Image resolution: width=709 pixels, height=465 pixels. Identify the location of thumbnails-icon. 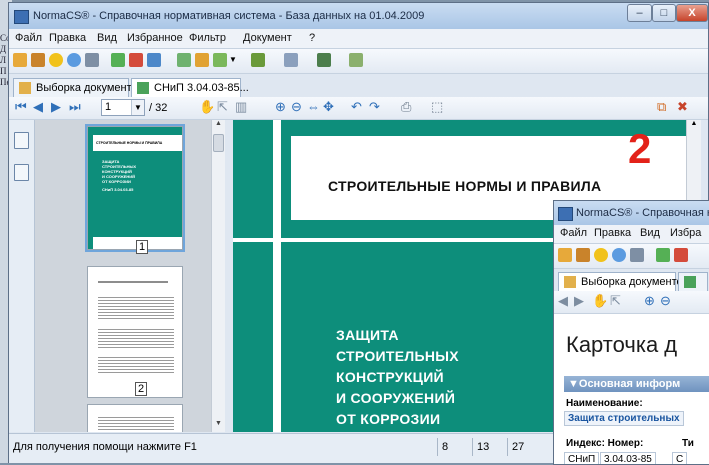
(21, 172).